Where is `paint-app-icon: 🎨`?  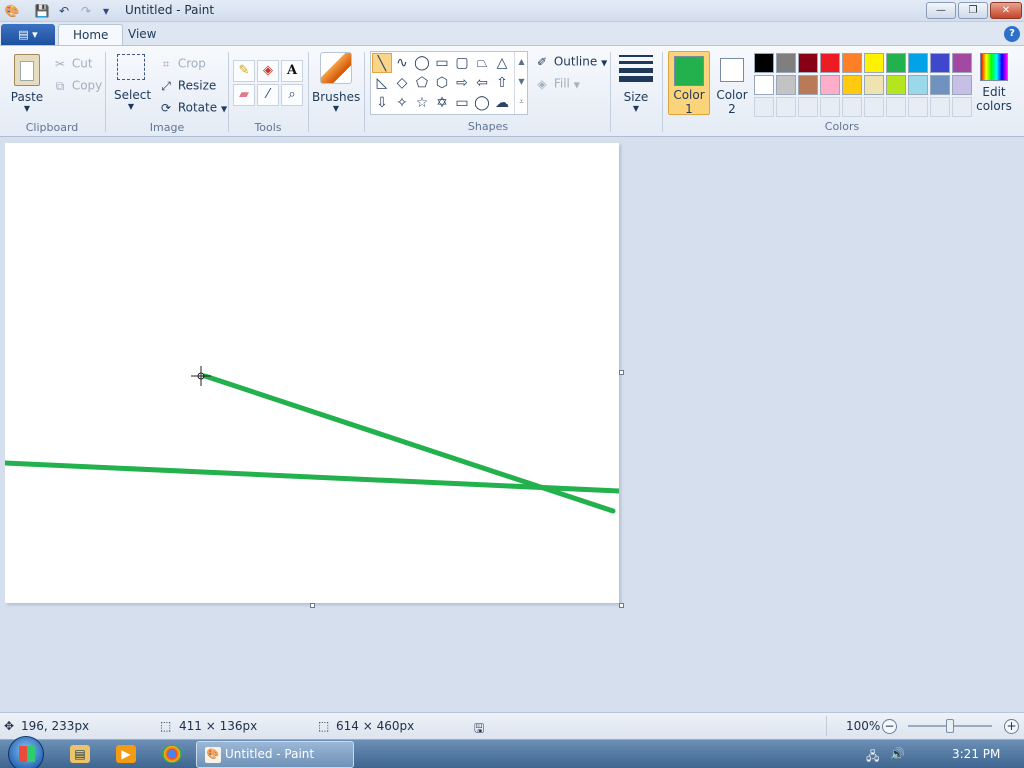
paint-app-icon: 🎨 is located at coordinates (12, 11).